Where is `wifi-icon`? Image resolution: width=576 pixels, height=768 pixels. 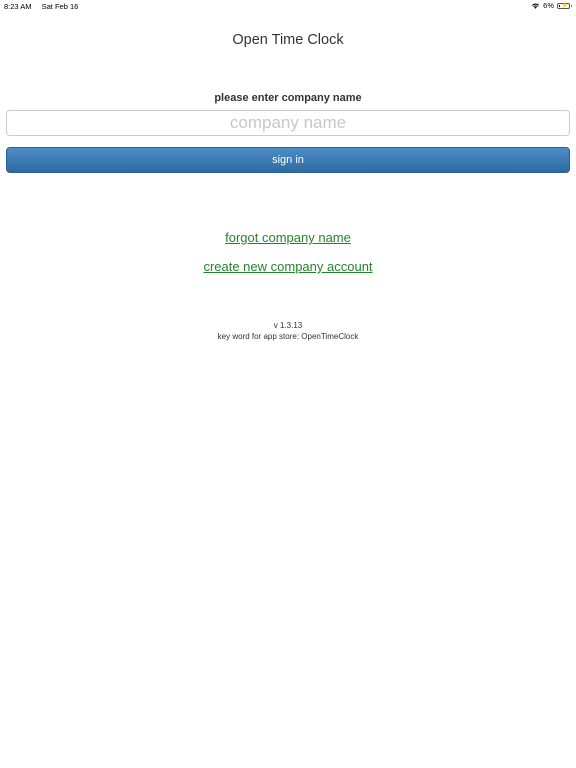 wifi-icon is located at coordinates (536, 6).